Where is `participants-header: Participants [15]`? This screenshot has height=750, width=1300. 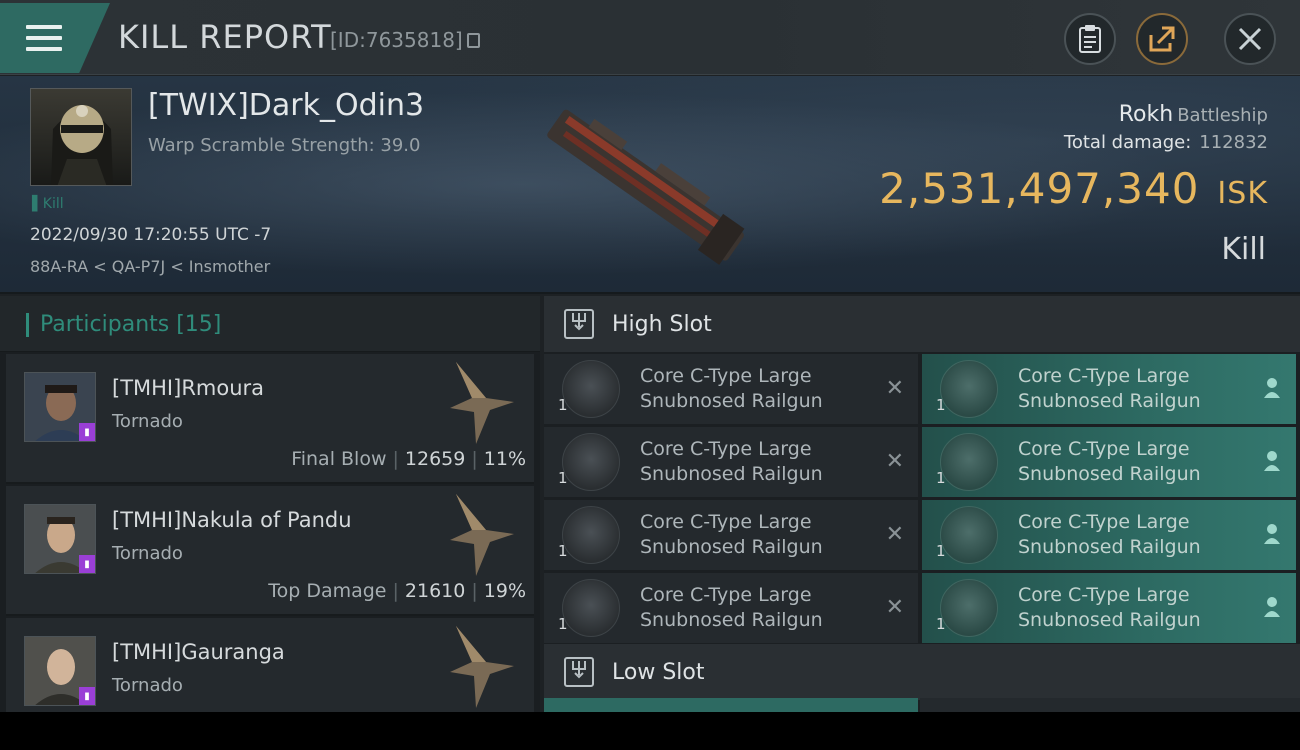
participants-header: Participants [15] is located at coordinates (270, 324).